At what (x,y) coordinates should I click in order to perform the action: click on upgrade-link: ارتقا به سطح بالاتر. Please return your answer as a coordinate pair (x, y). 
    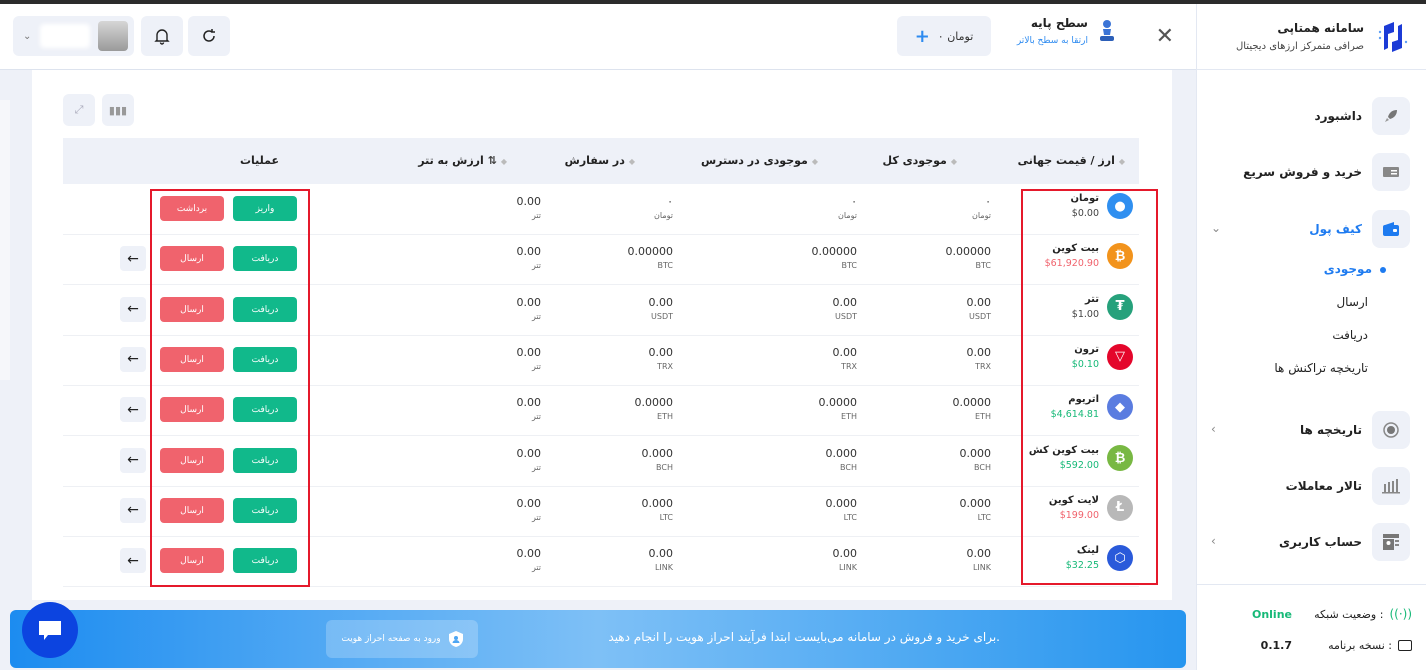
    Looking at the image, I should click on (1052, 41).